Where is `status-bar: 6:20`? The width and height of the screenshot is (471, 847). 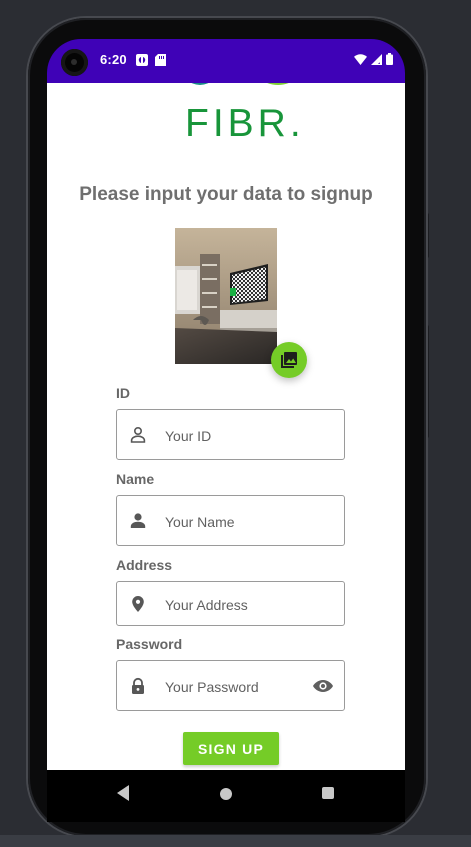 status-bar: 6:20 is located at coordinates (226, 61).